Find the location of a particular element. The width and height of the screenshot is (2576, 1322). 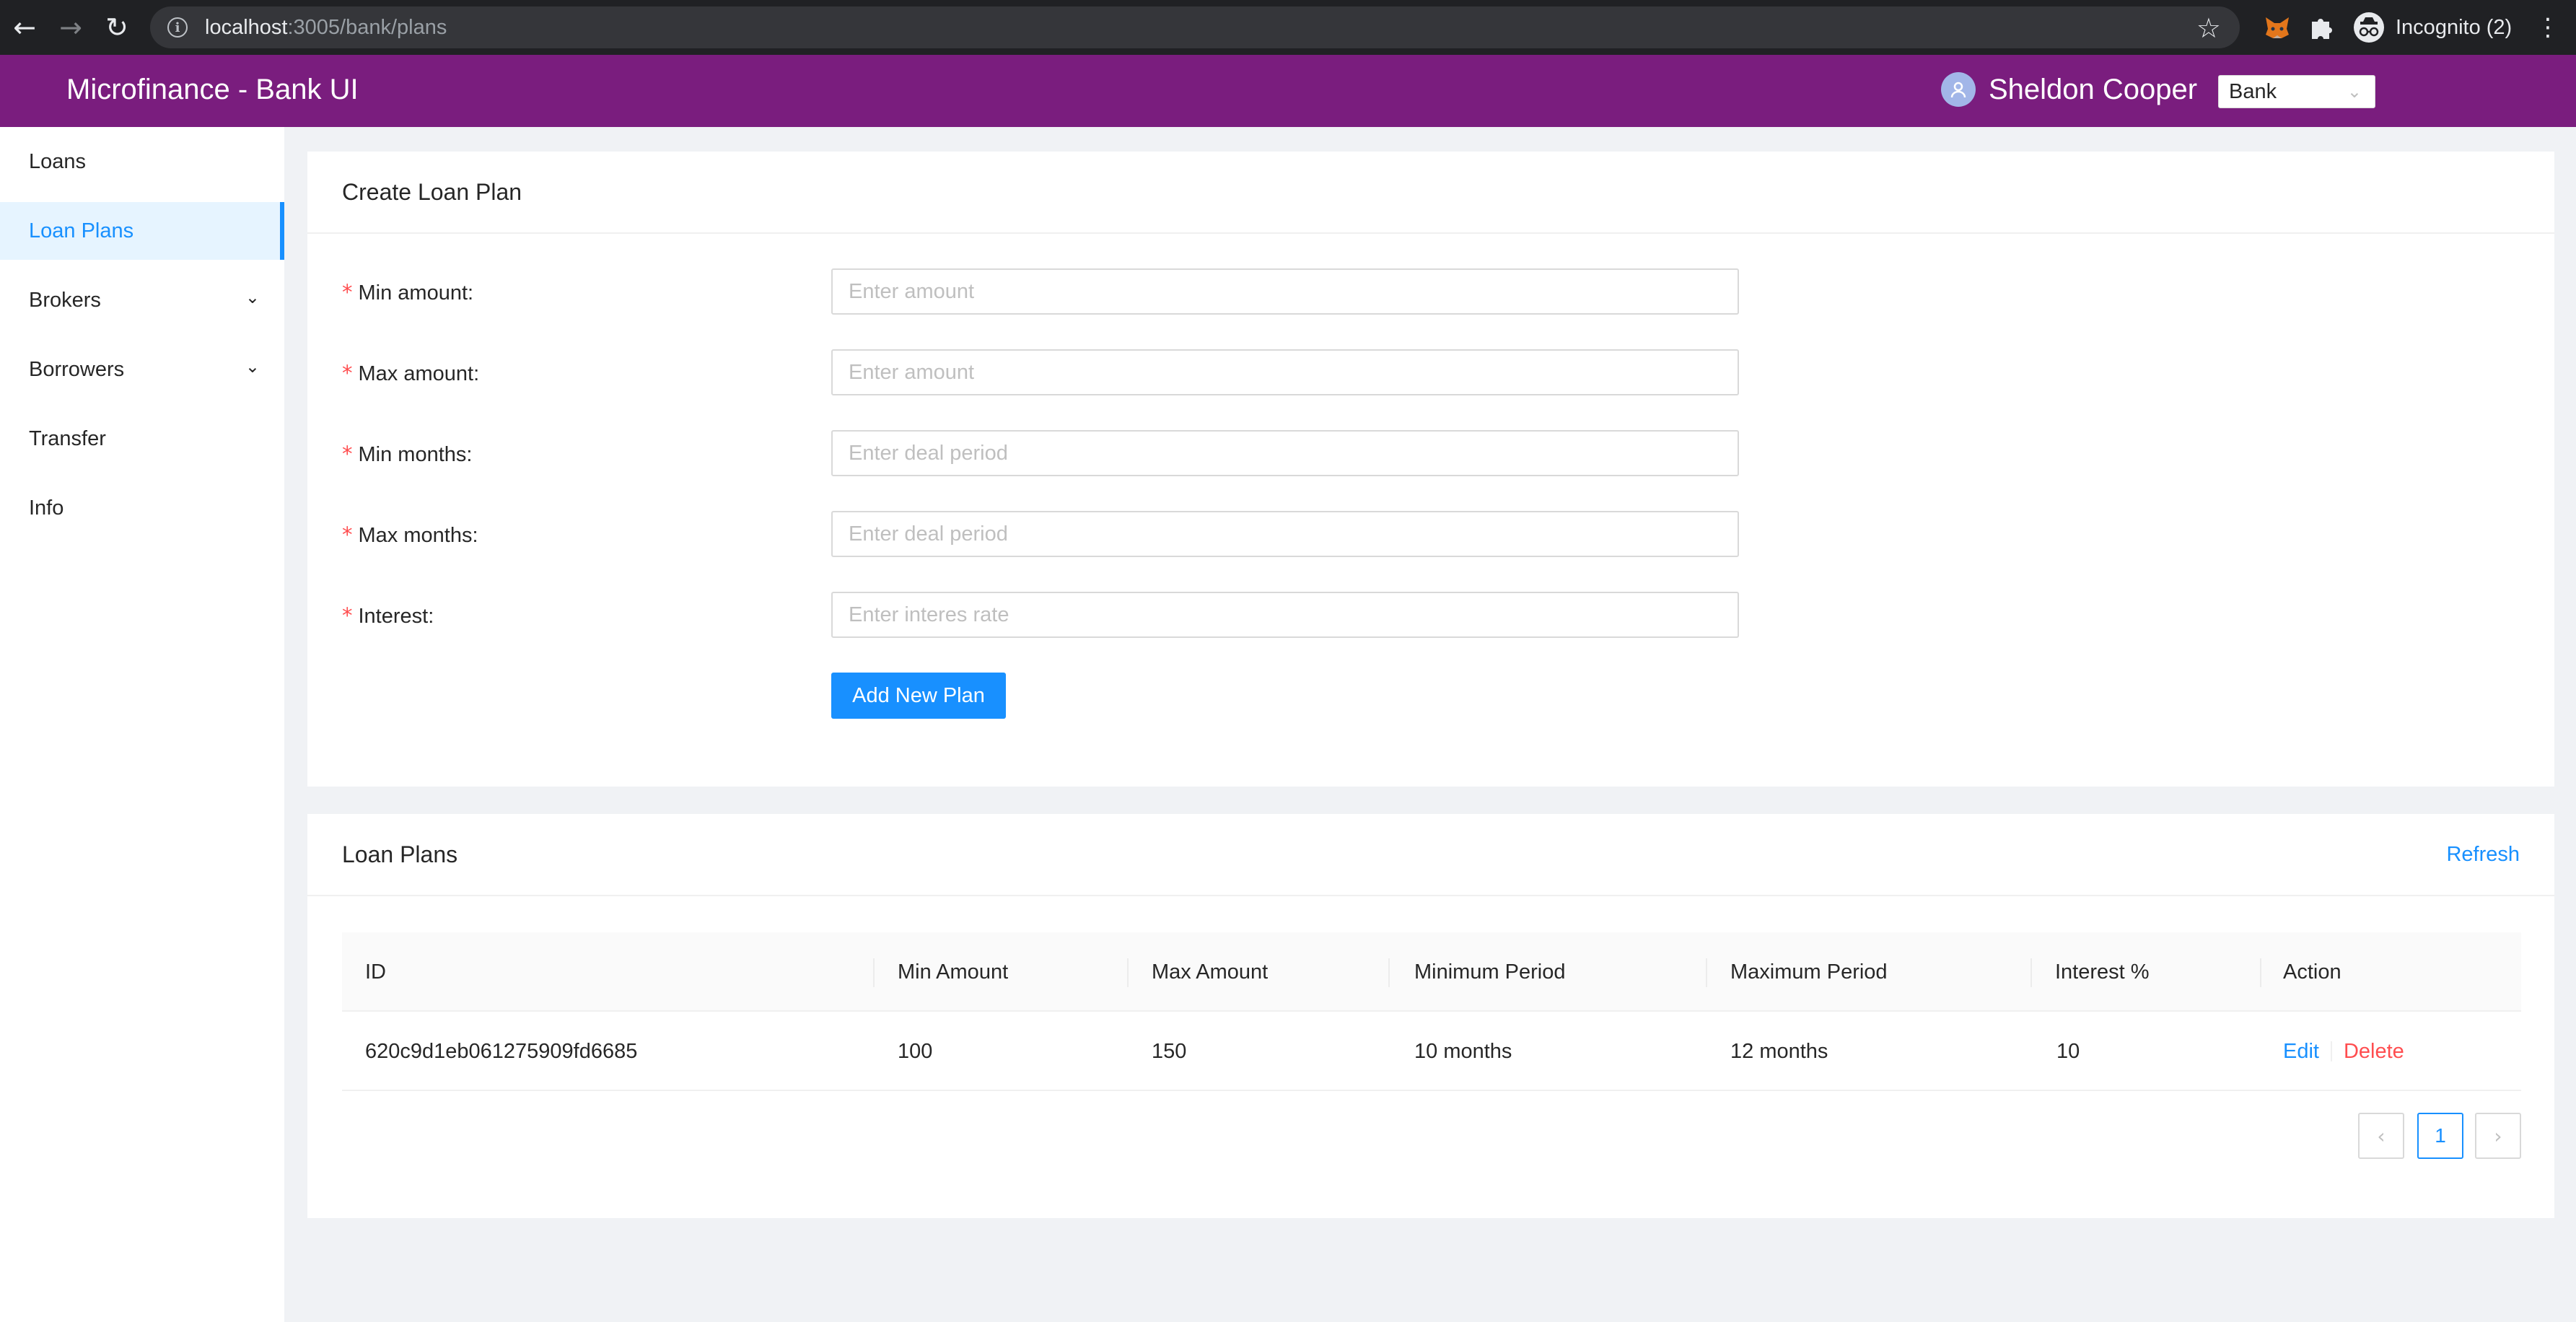

field-label-text: Max months is located at coordinates (415, 535).